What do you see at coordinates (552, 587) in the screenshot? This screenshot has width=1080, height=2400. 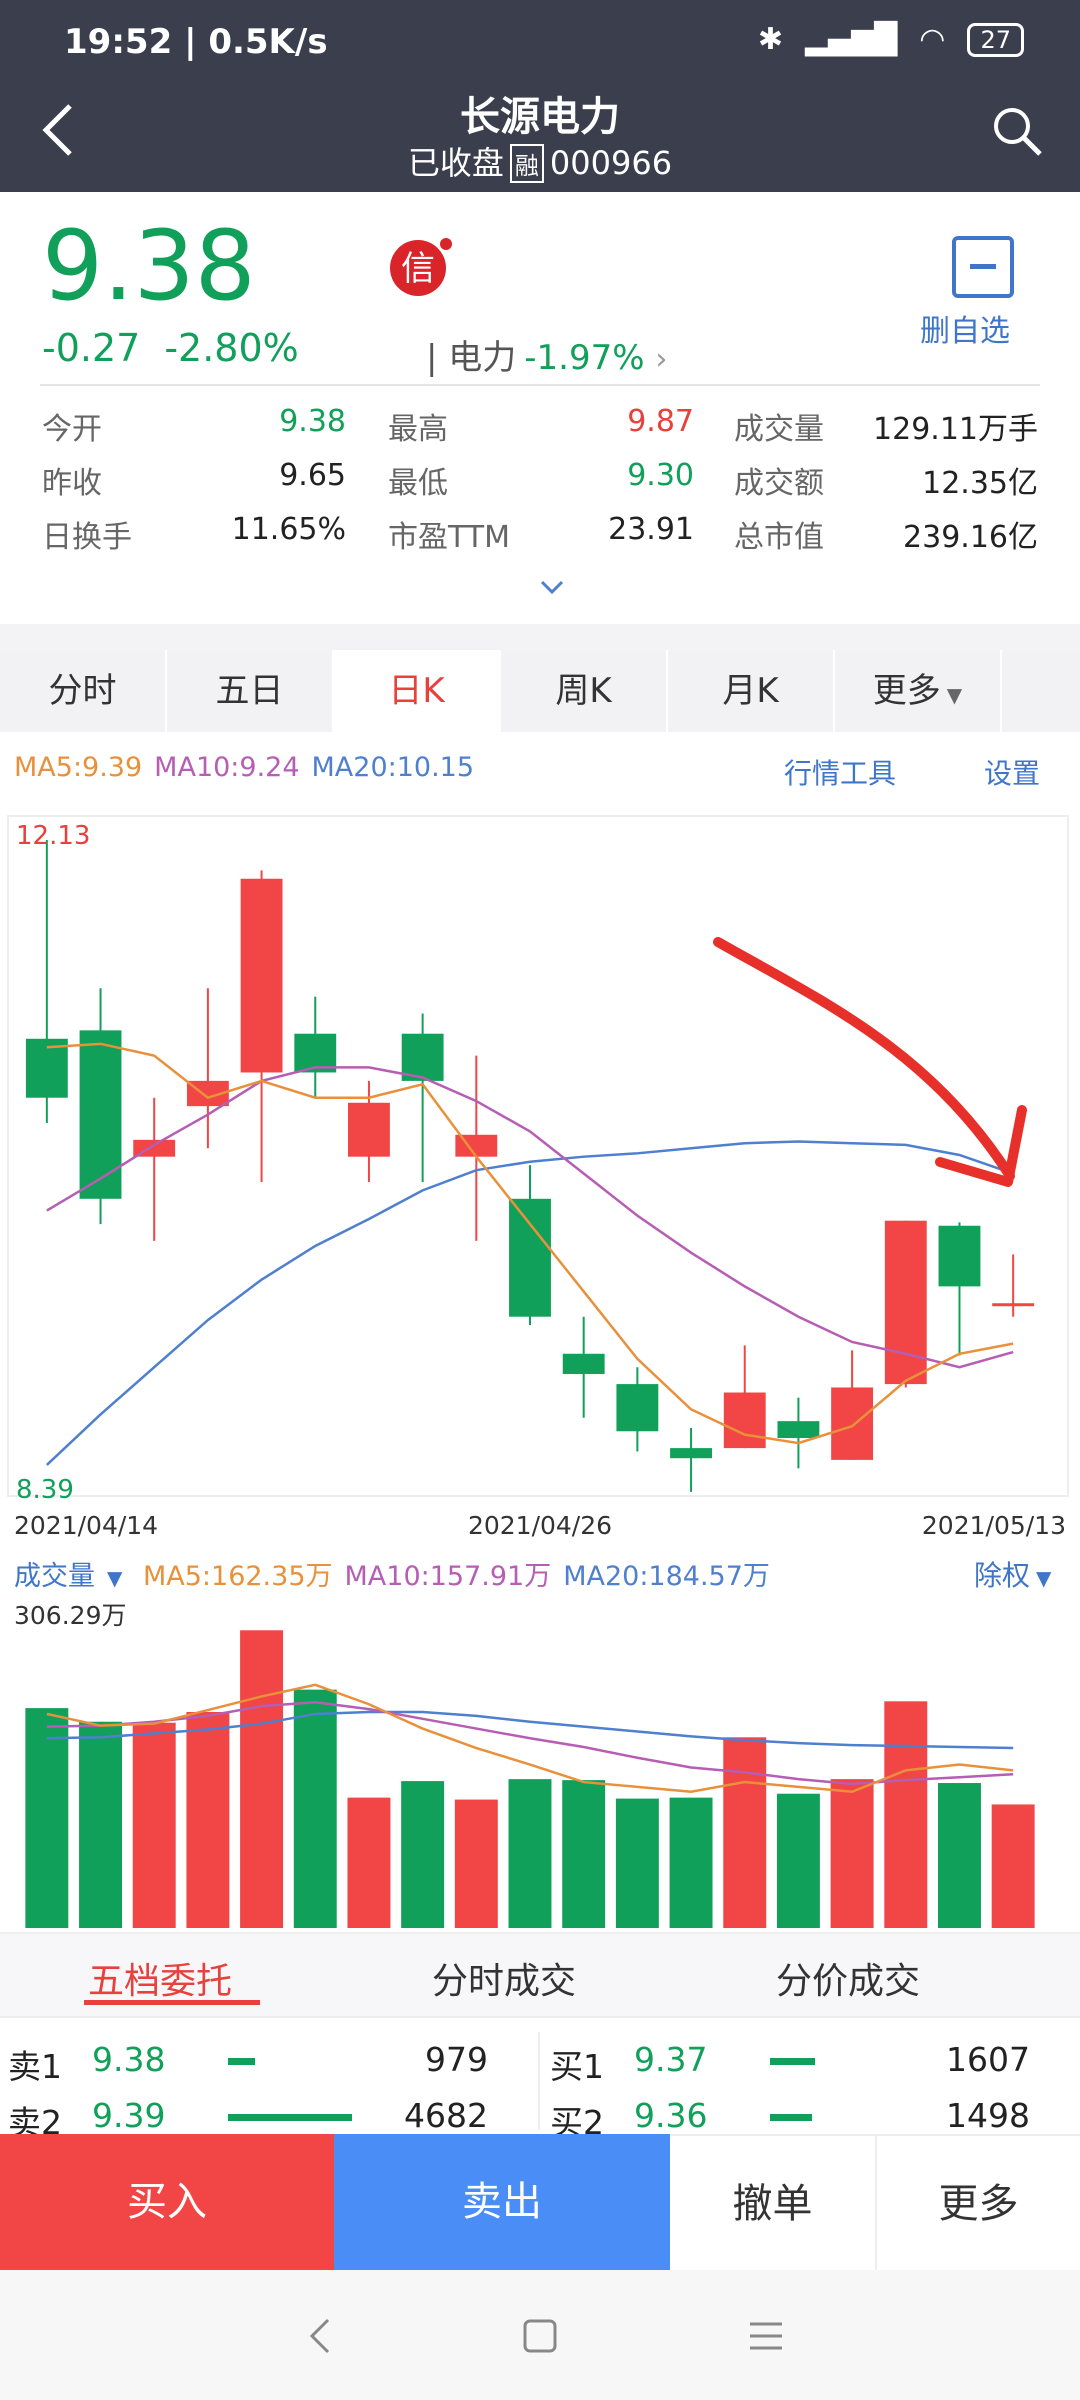 I see `chevron-down-icon` at bounding box center [552, 587].